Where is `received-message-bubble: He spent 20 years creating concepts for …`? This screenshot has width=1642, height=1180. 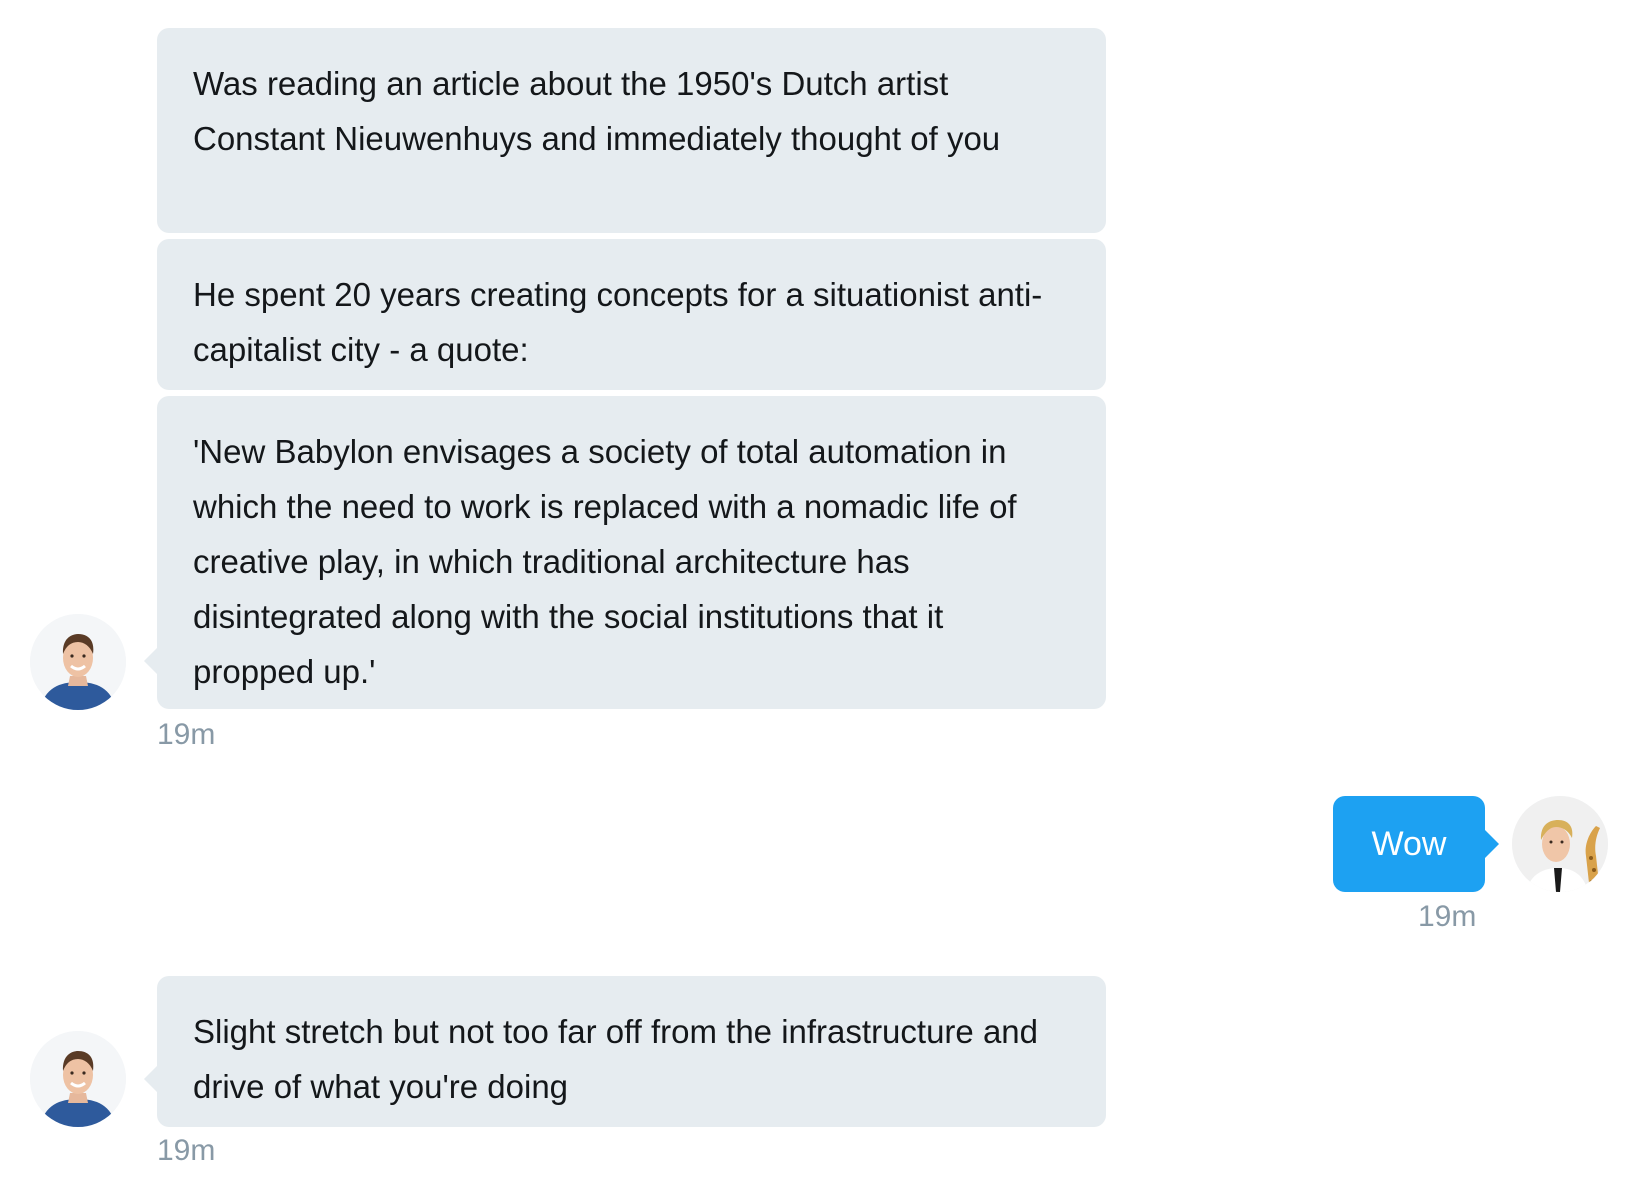 received-message-bubble: He spent 20 years creating concepts for … is located at coordinates (631, 314).